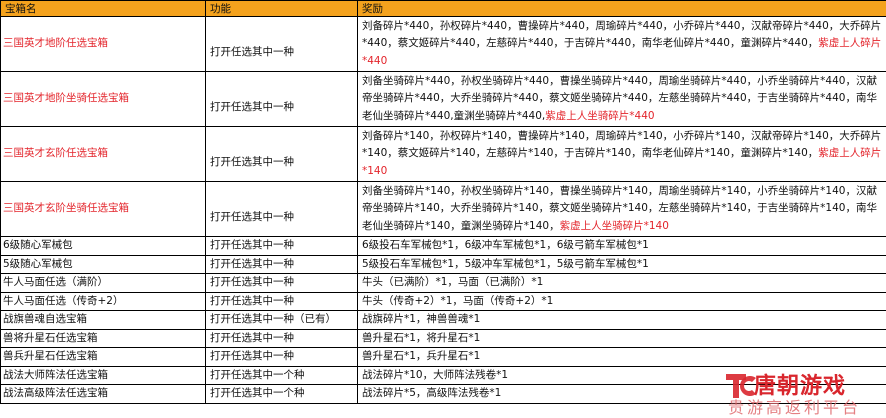 The width and height of the screenshot is (886, 418). What do you see at coordinates (621, 264) in the screenshot?
I see `box-reward: 5级投石车军械包*1，5级冲车军械包*1，5级弓箭车军械包*1` at bounding box center [621, 264].